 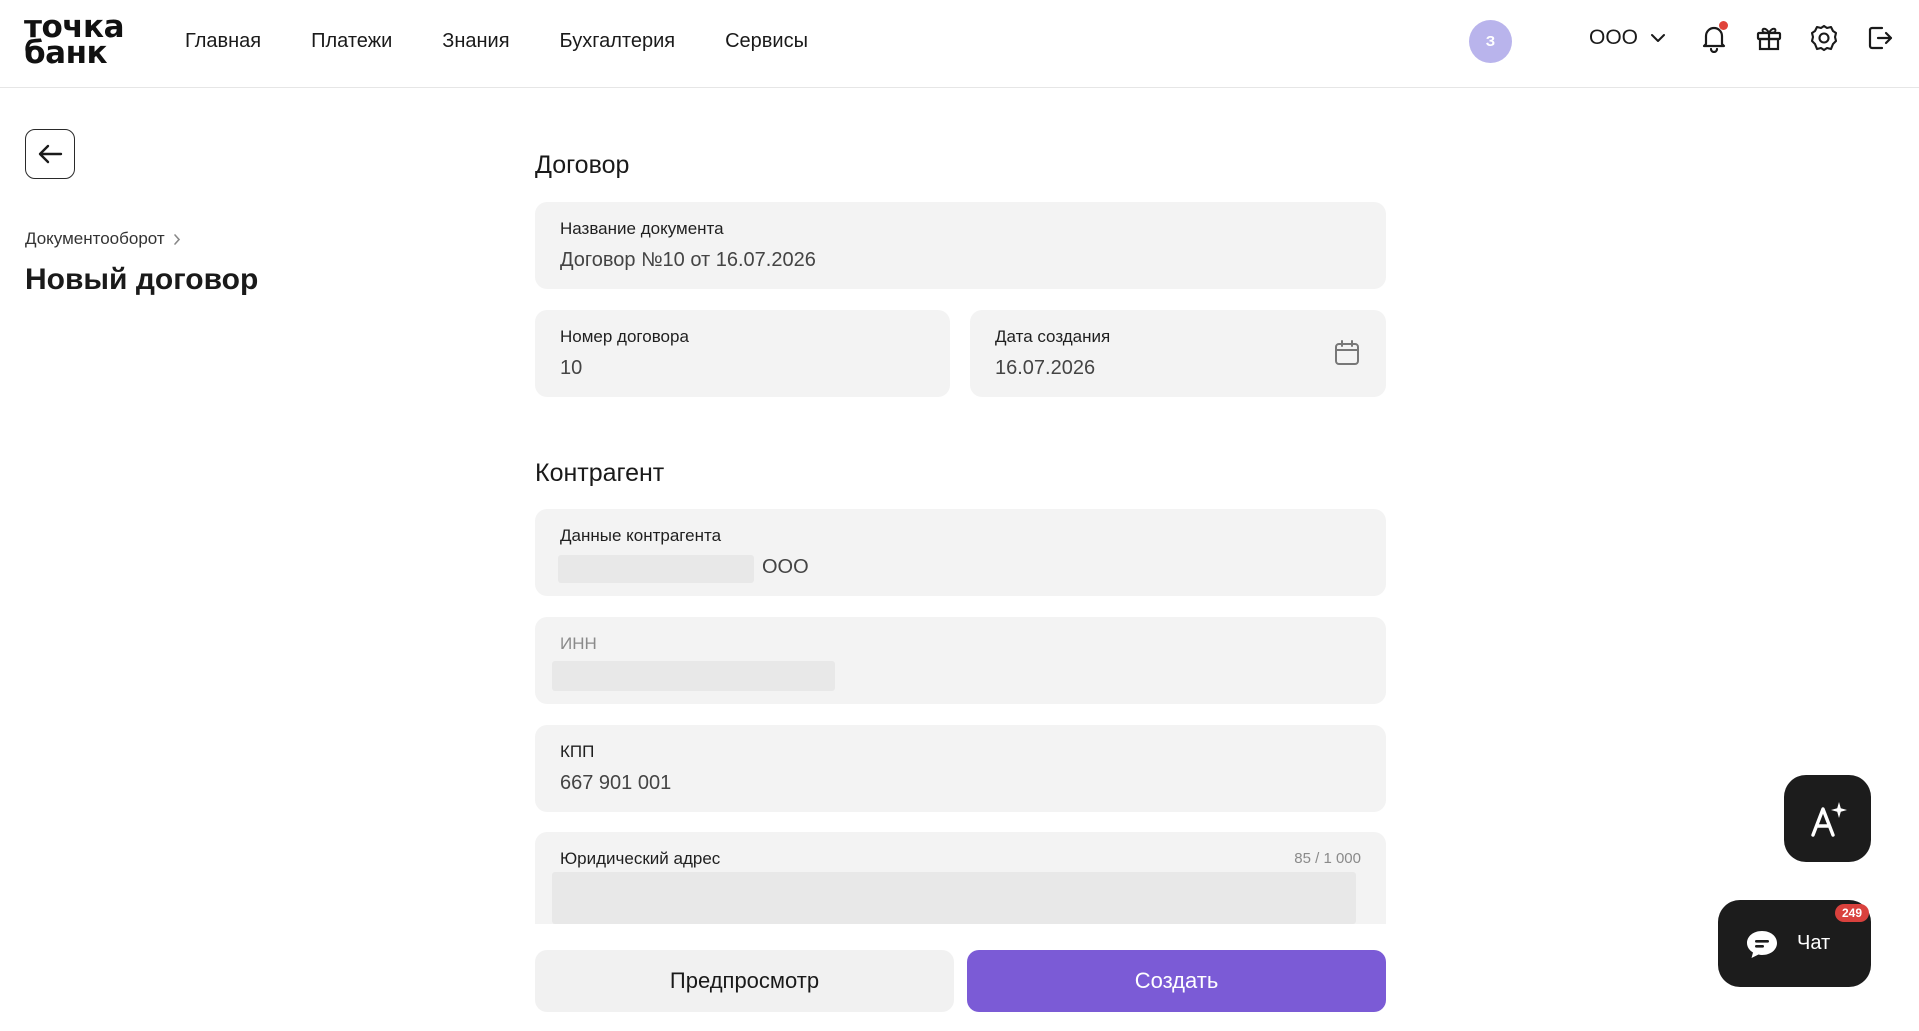 What do you see at coordinates (1347, 353) in the screenshot?
I see `calendar-icon` at bounding box center [1347, 353].